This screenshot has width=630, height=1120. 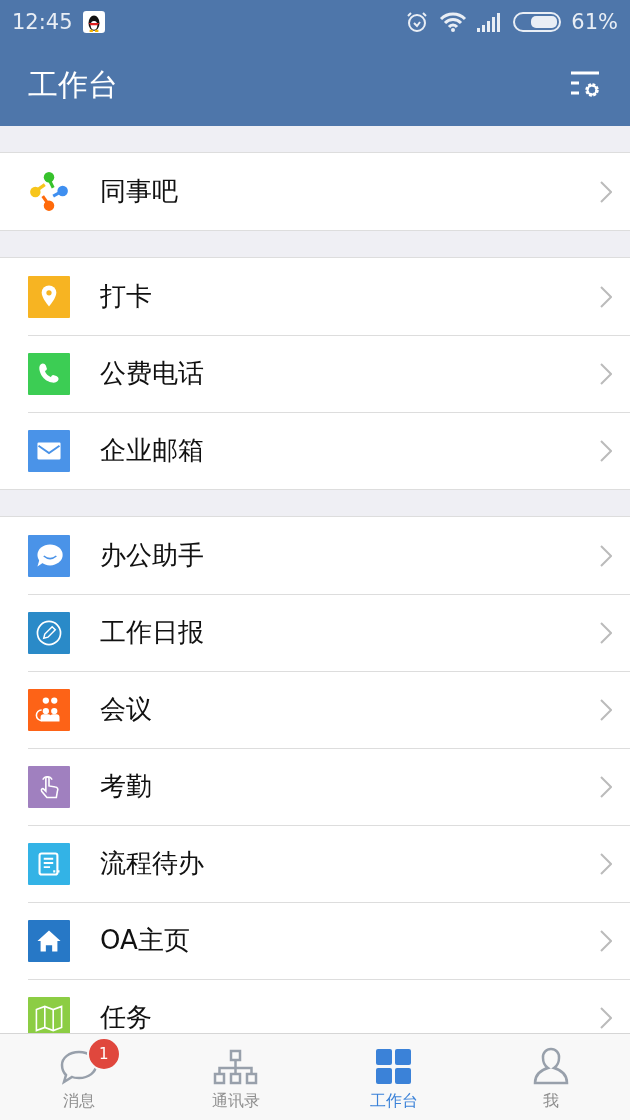 What do you see at coordinates (49, 709) in the screenshot?
I see `people-icon` at bounding box center [49, 709].